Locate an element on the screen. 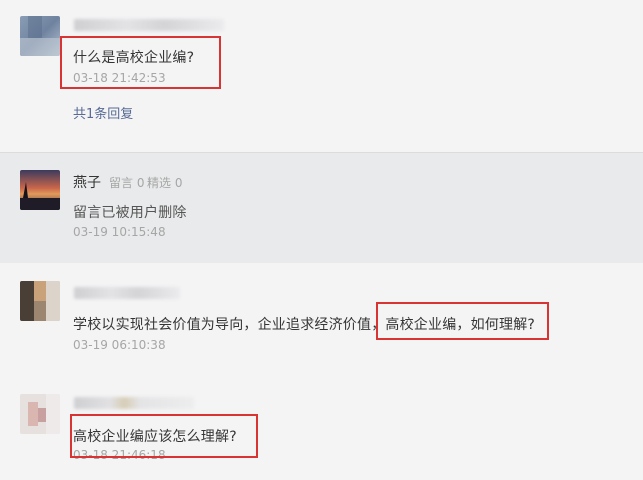 The height and width of the screenshot is (480, 643). message-count-label: 留言 0 is located at coordinates (126, 182).